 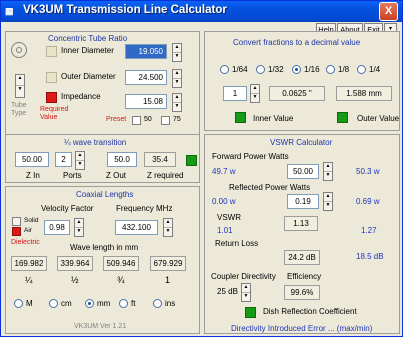 I want to click on impedance-spinner: ▲ ▼, so click(x=177, y=102).